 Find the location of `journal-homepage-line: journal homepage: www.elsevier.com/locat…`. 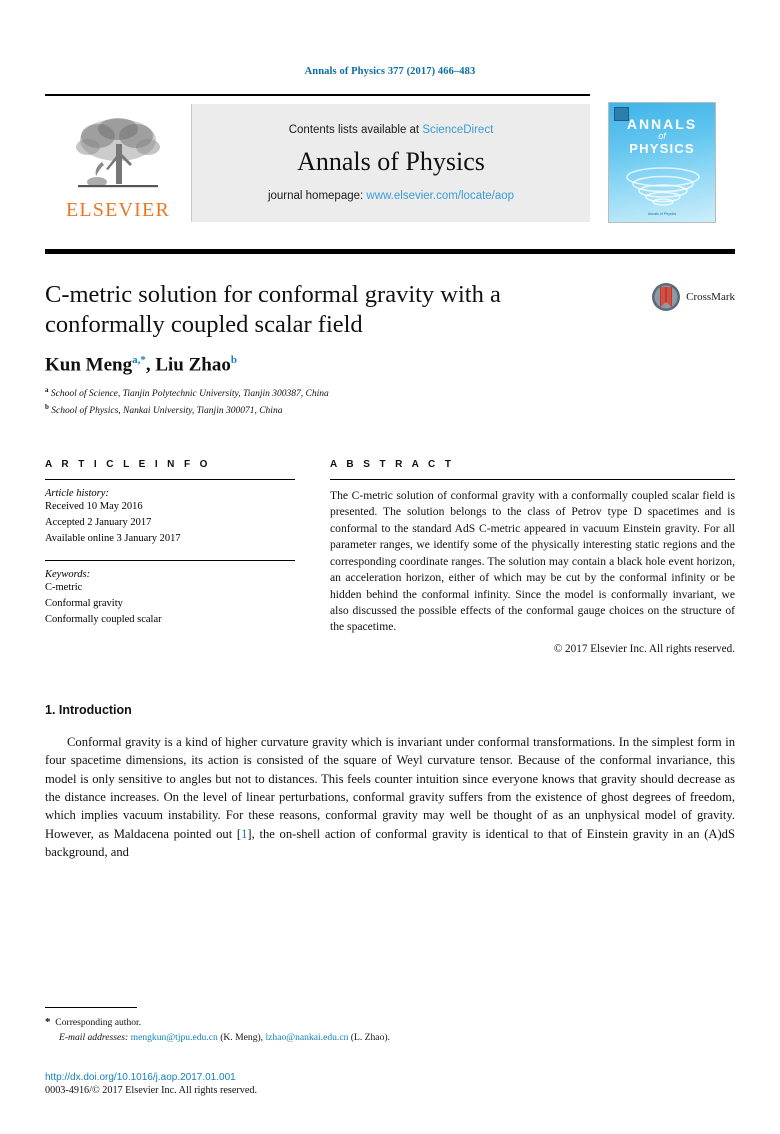

journal-homepage-line: journal homepage: www.elsevier.com/locat… is located at coordinates (391, 196).